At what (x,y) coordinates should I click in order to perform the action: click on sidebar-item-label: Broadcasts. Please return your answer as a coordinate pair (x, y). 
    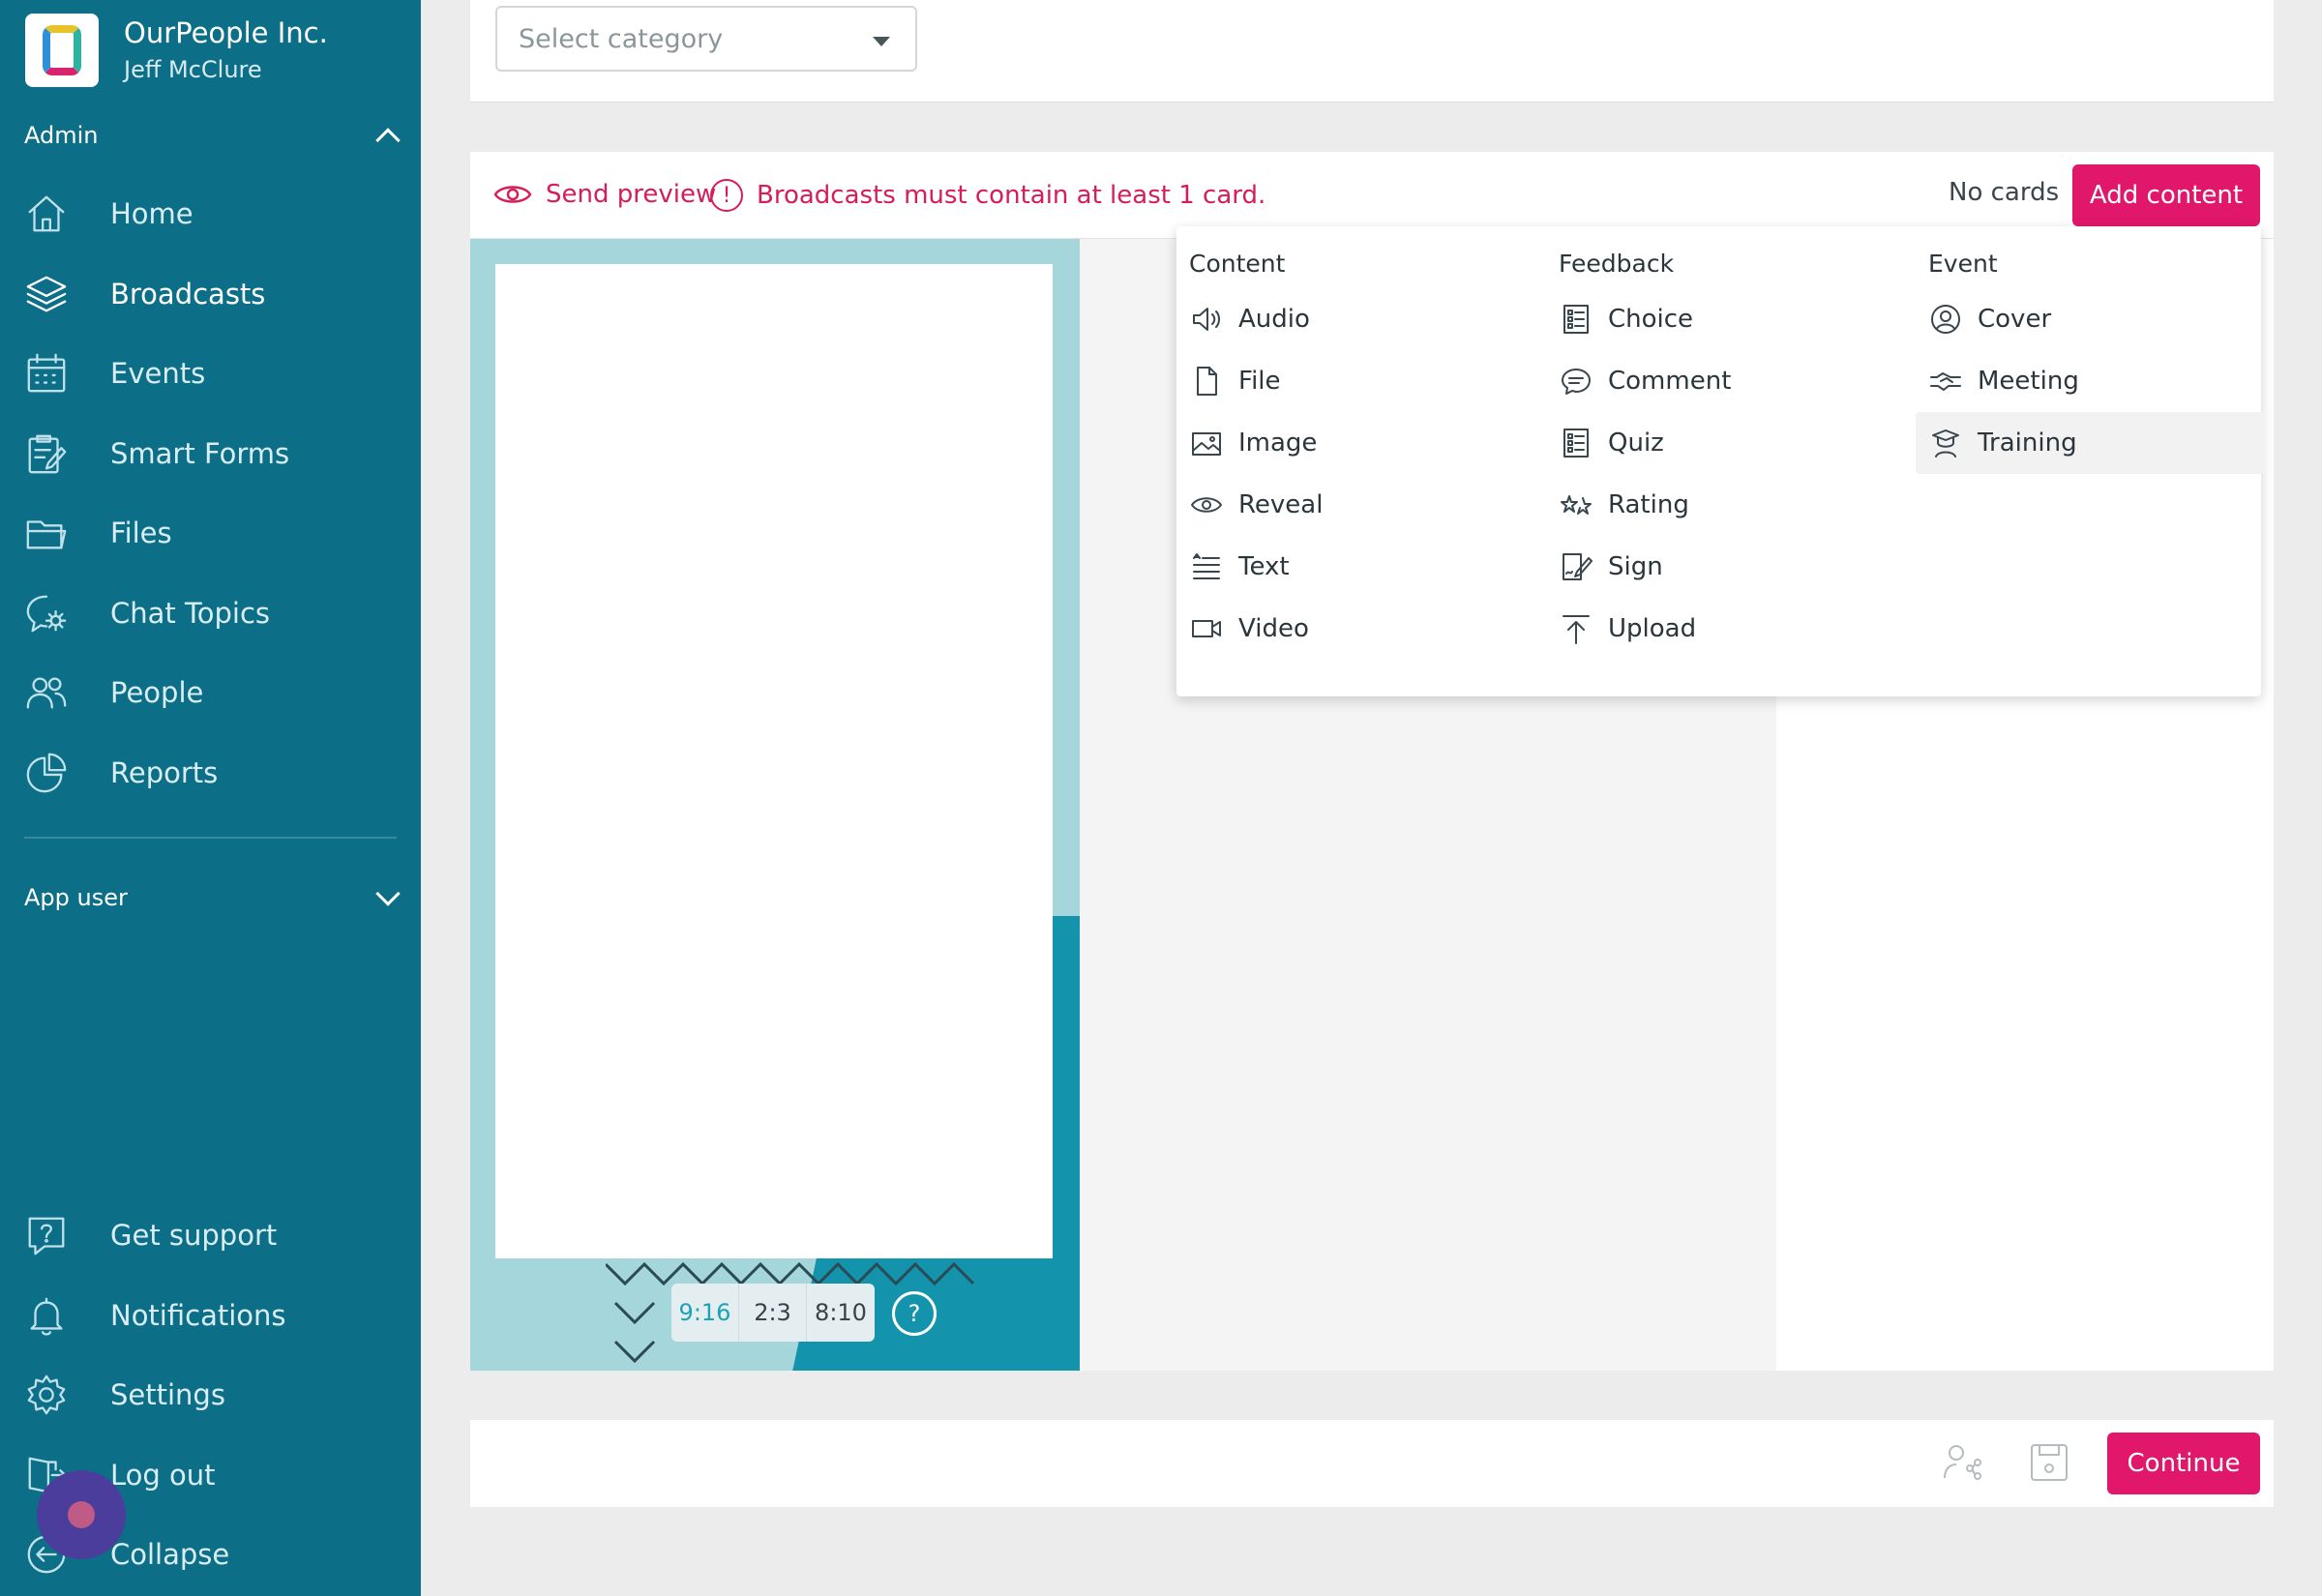
    Looking at the image, I should click on (188, 293).